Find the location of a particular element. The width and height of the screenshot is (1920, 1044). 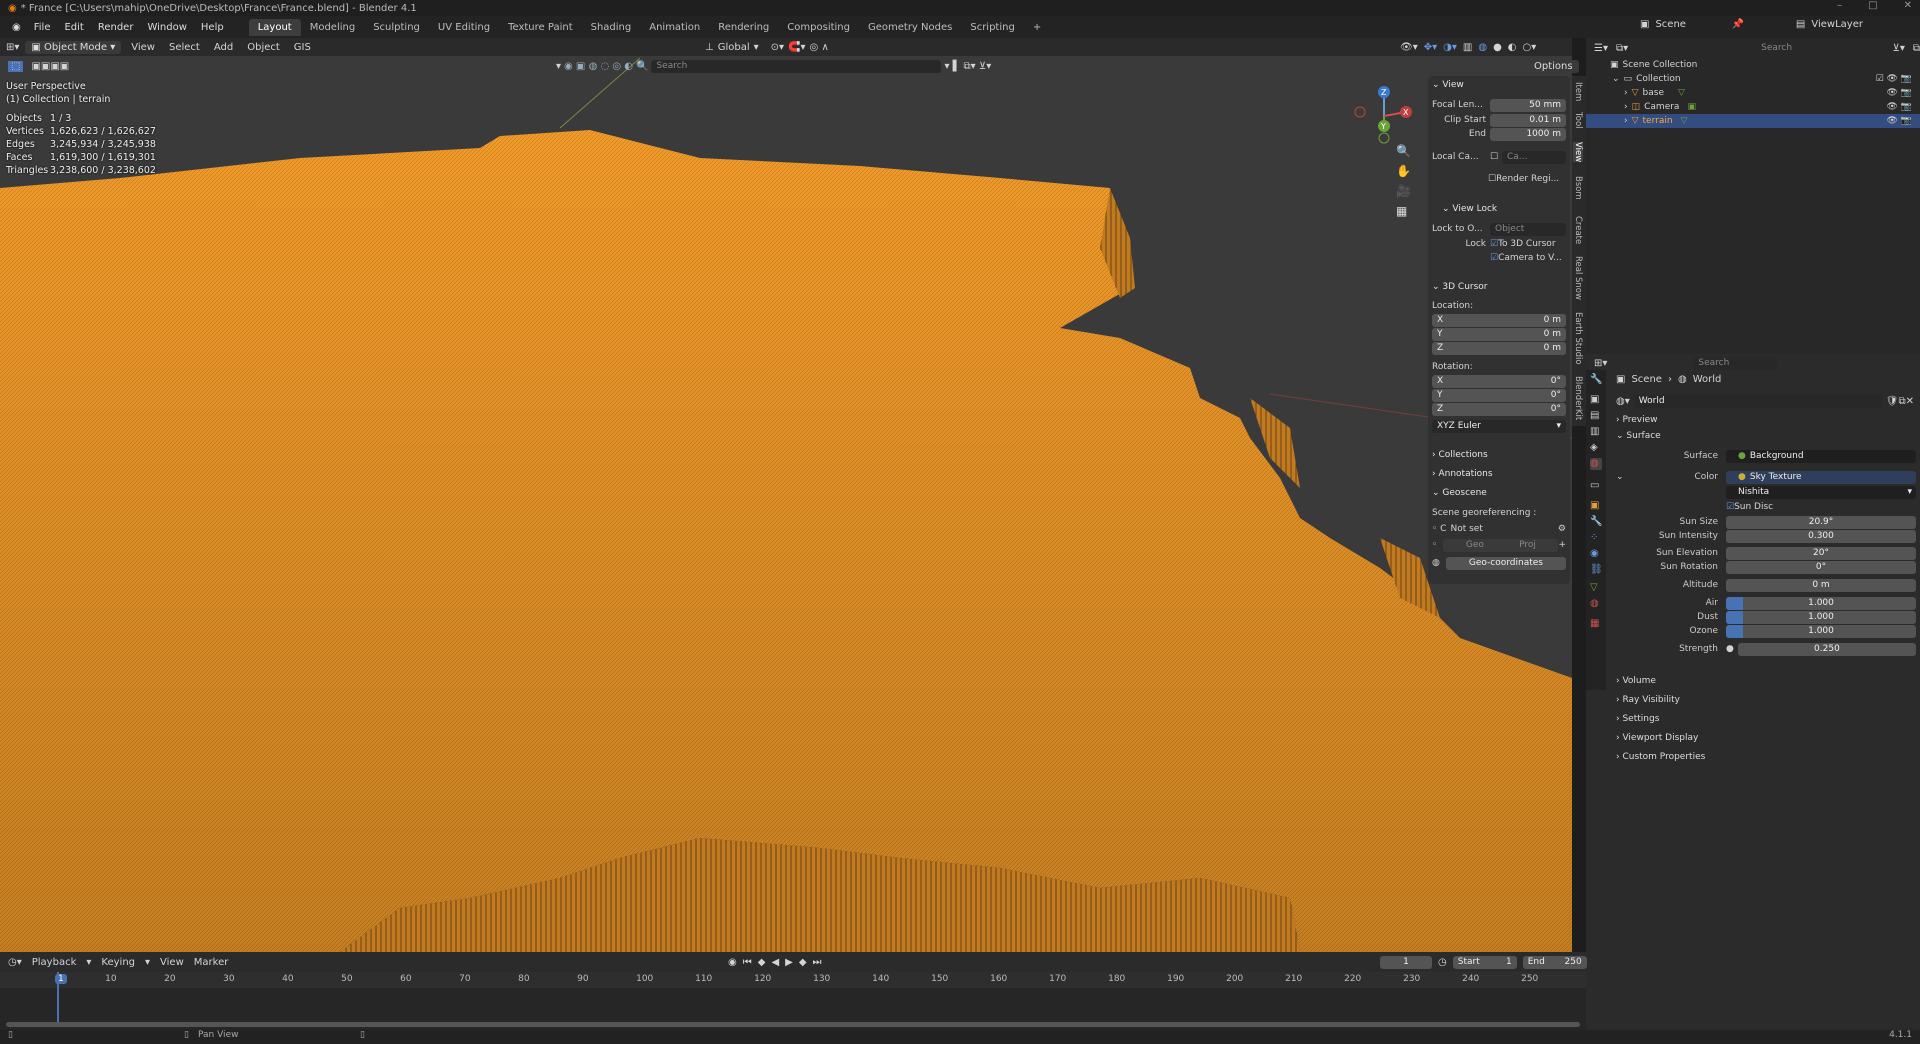

tab-real-snow: Real Snow is located at coordinates (1578, 278).